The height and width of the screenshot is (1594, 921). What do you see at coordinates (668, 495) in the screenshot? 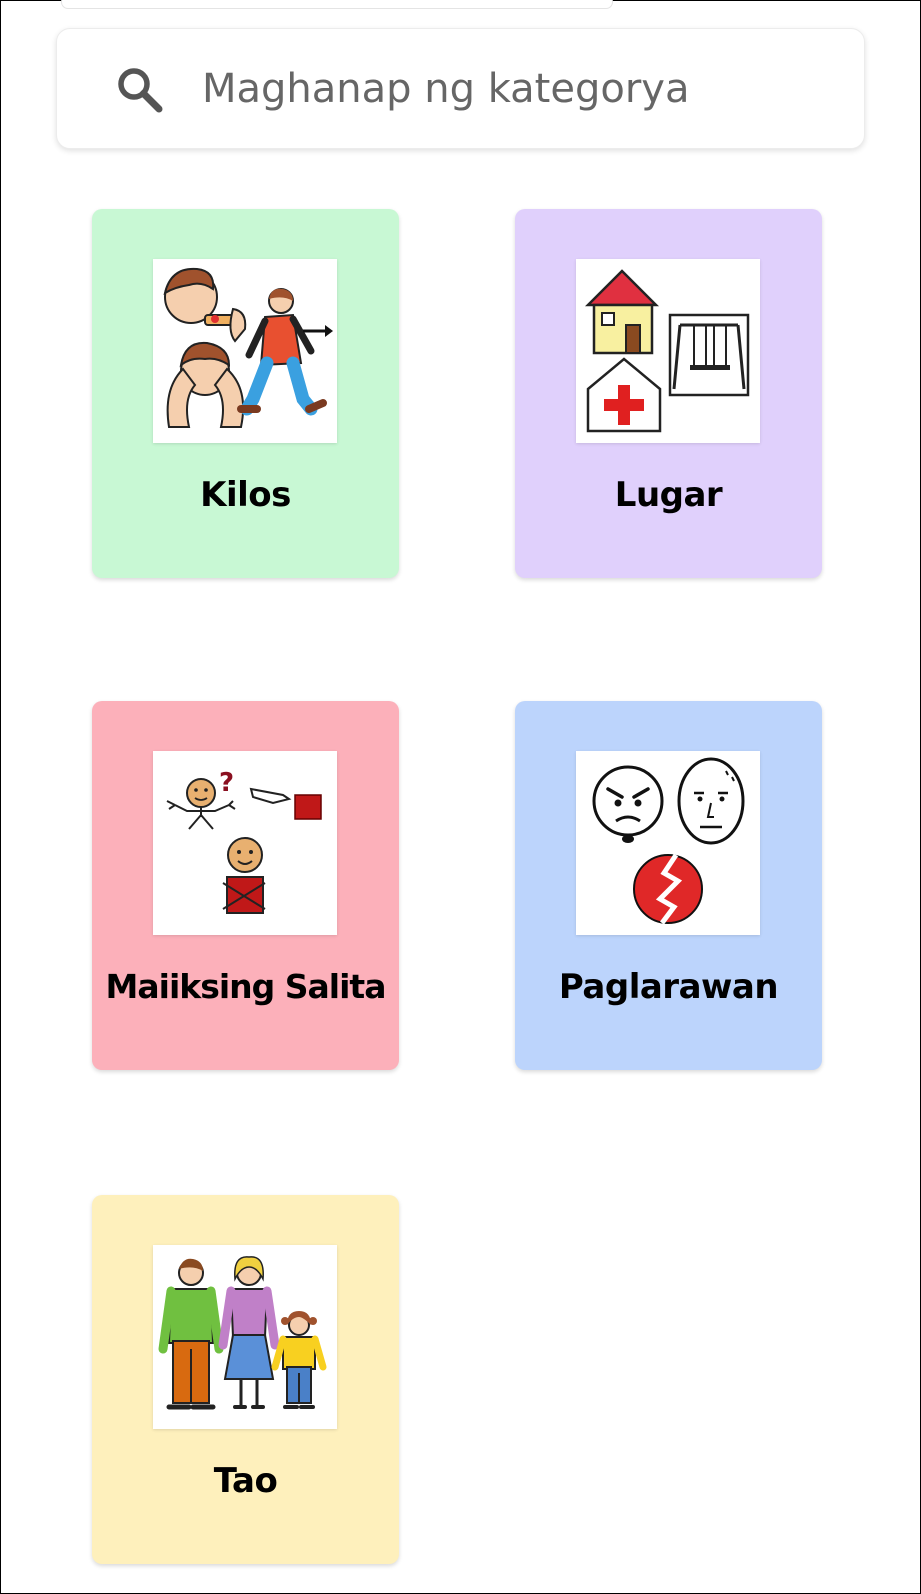
I see `category-label: Lugar` at bounding box center [668, 495].